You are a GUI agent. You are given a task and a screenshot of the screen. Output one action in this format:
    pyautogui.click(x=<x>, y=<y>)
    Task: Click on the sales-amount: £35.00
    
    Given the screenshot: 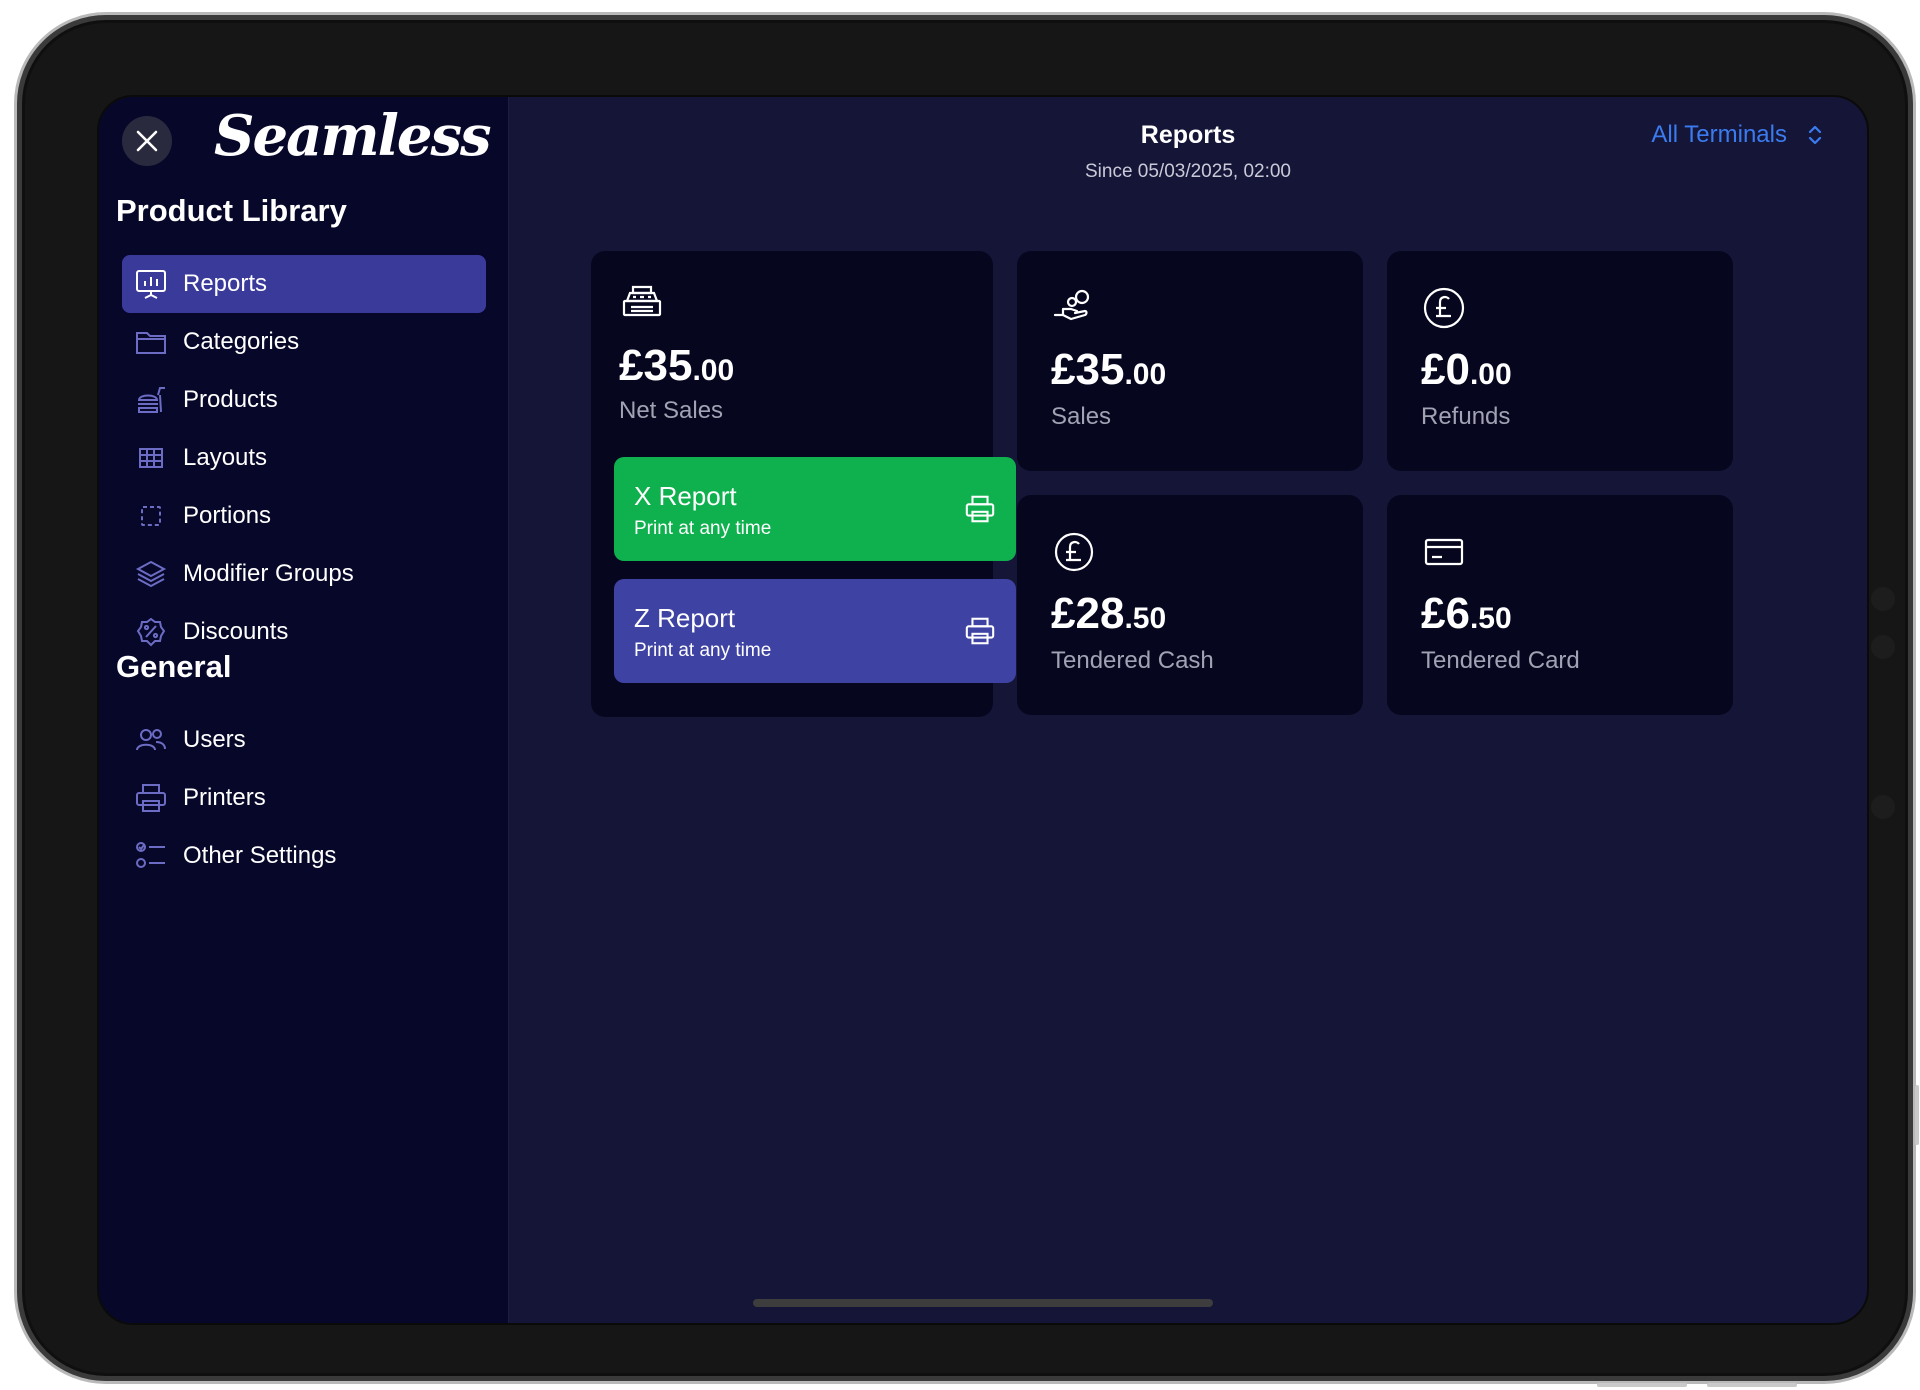 What is the action you would take?
    pyautogui.click(x=1108, y=370)
    